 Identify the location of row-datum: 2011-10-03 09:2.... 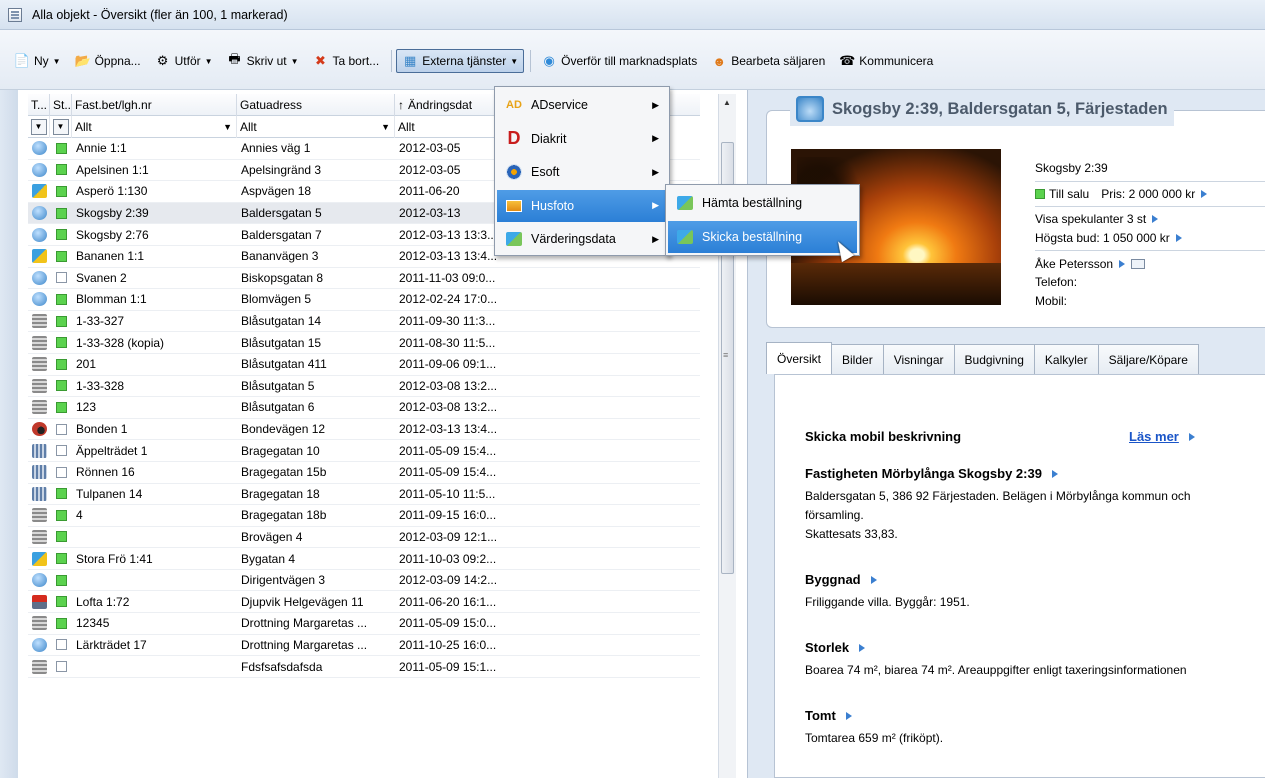
(448, 558).